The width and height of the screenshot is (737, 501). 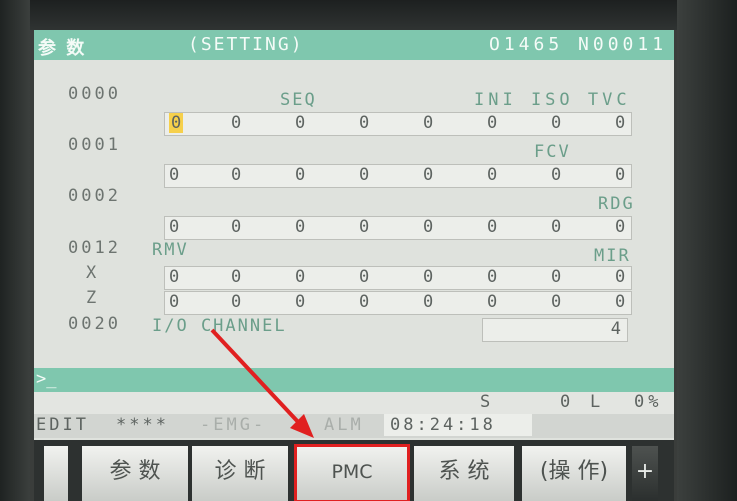 What do you see at coordinates (555, 330) in the screenshot?
I see `io-channel-value: 4` at bounding box center [555, 330].